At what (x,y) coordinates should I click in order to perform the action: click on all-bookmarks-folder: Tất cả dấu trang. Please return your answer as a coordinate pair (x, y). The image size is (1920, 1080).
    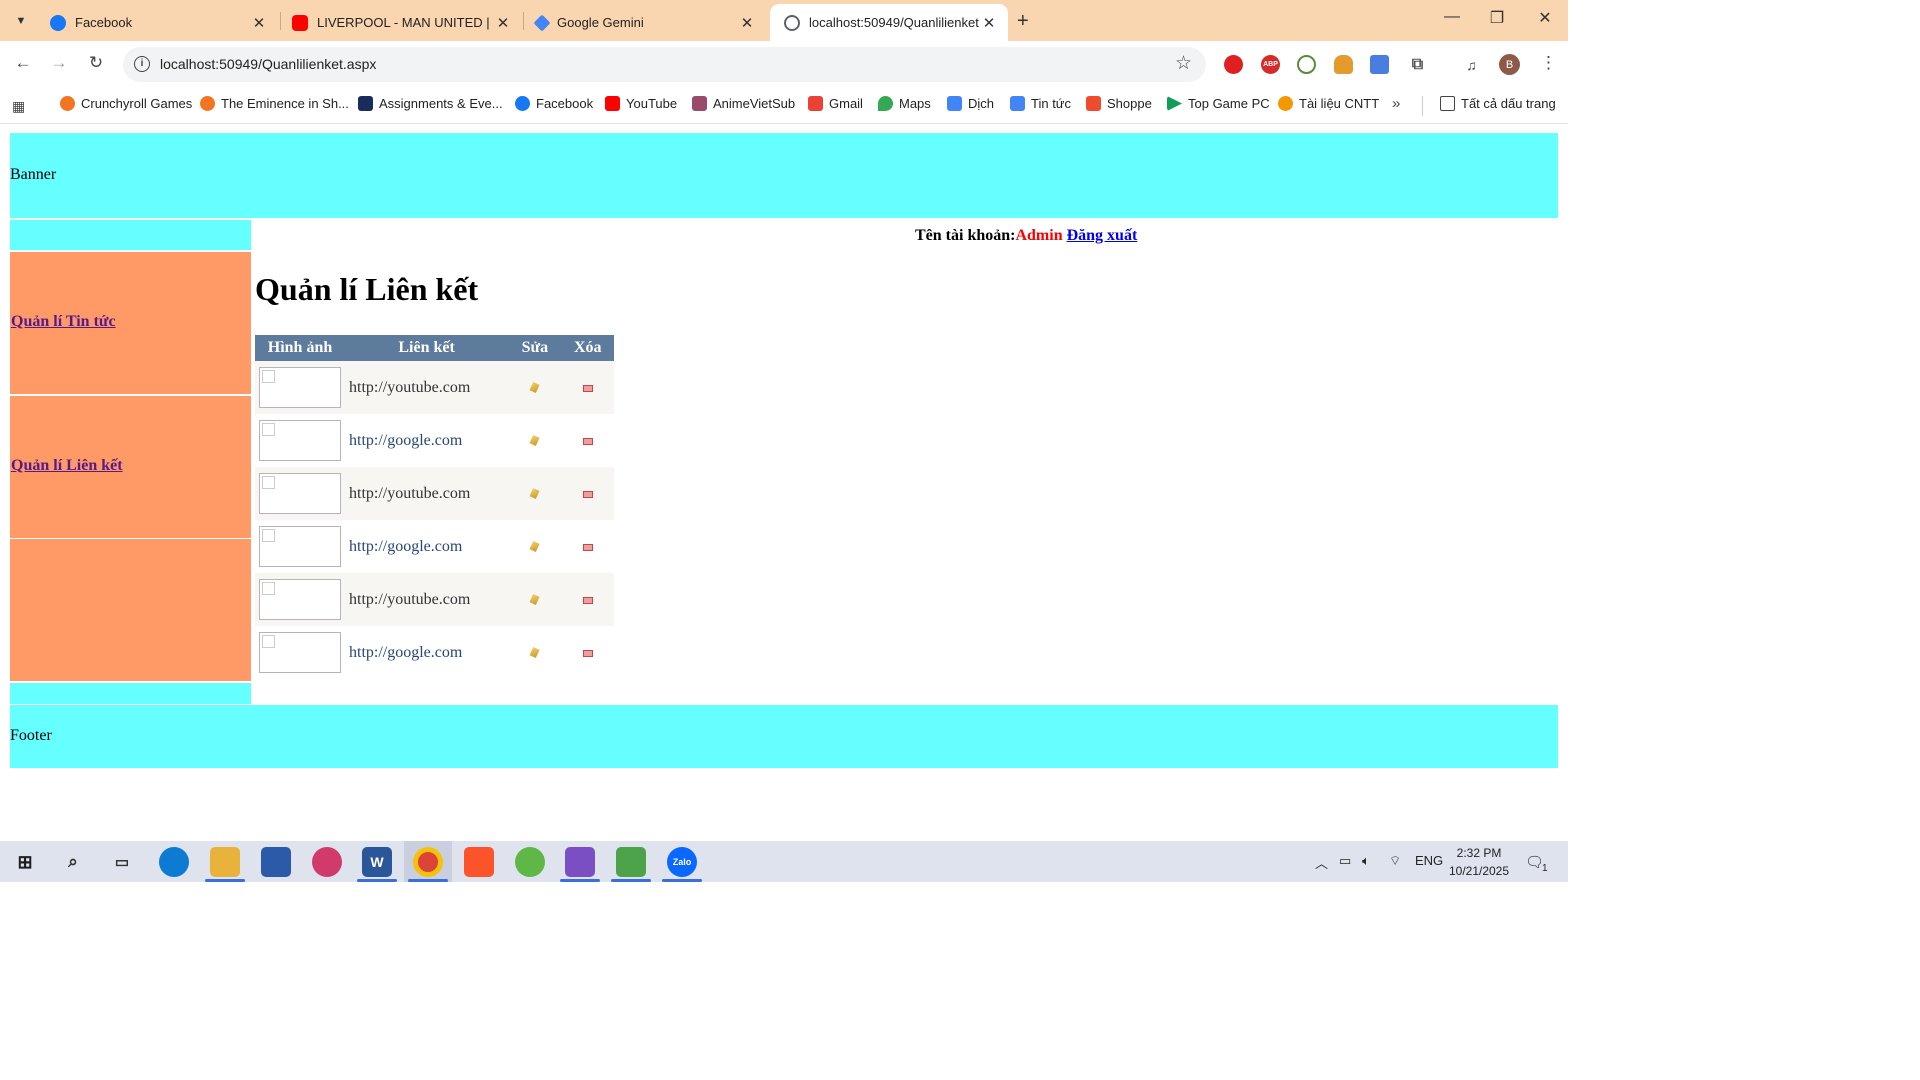
    Looking at the image, I should click on (1498, 103).